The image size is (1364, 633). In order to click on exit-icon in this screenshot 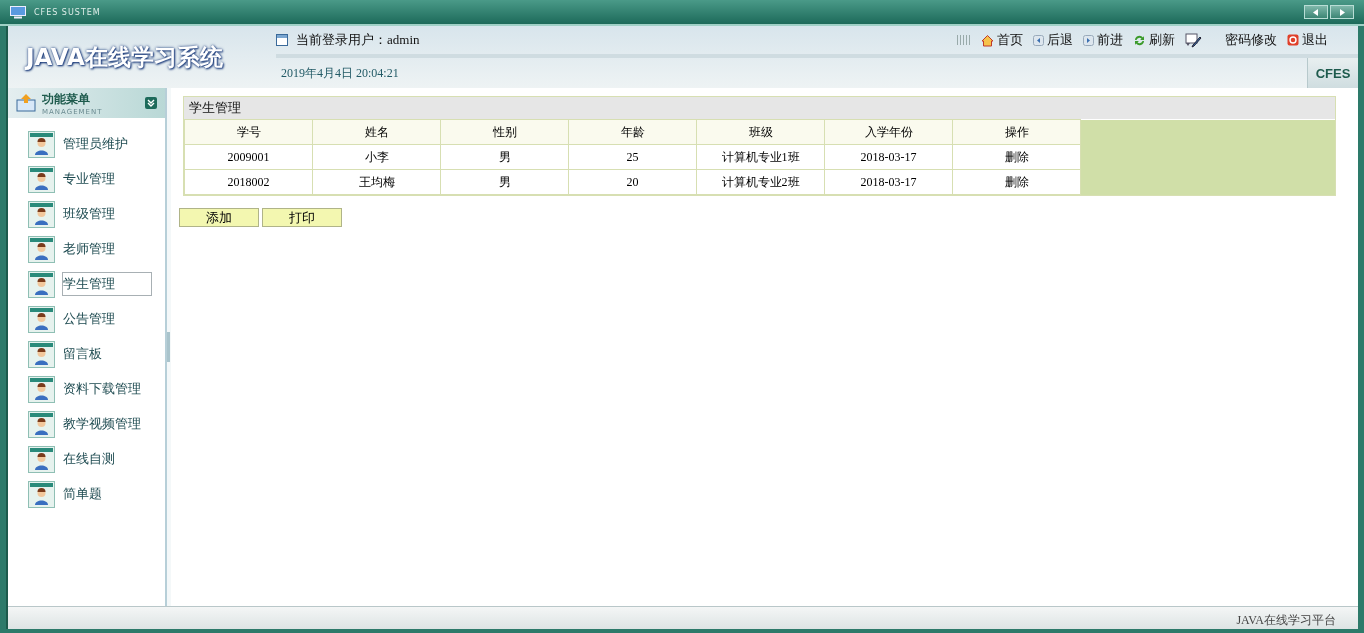, I will do `click(1293, 40)`.